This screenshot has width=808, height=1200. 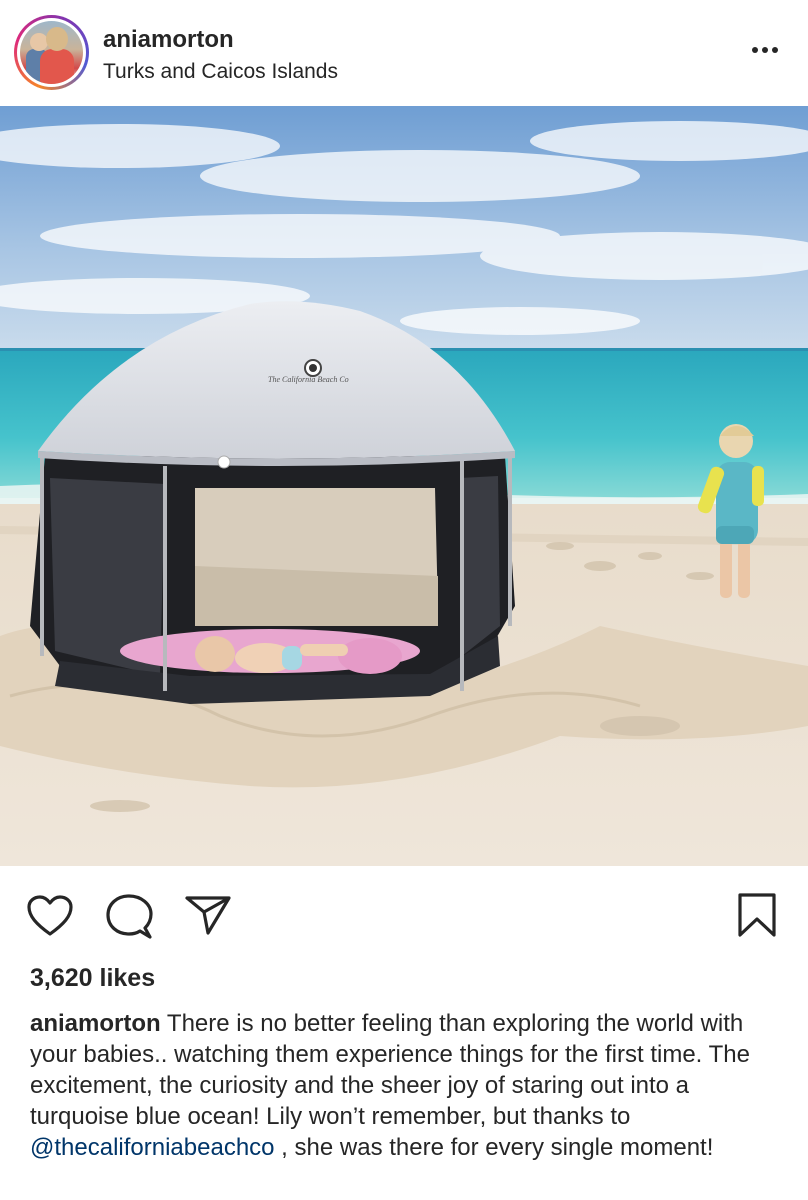 I want to click on avatar-story-ring, so click(x=51, y=52).